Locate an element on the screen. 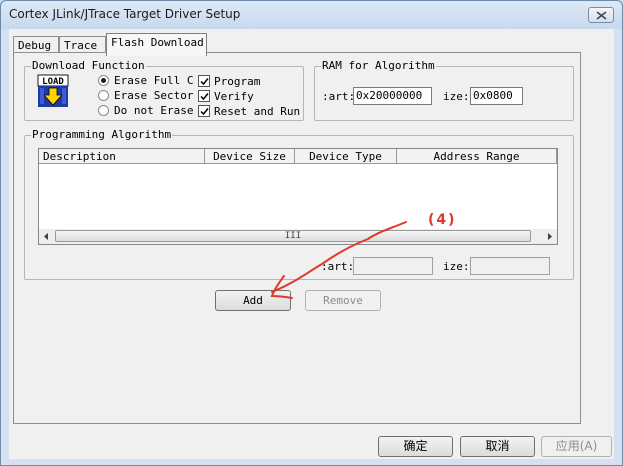  annotation-step-label: (4) is located at coordinates (442, 220).